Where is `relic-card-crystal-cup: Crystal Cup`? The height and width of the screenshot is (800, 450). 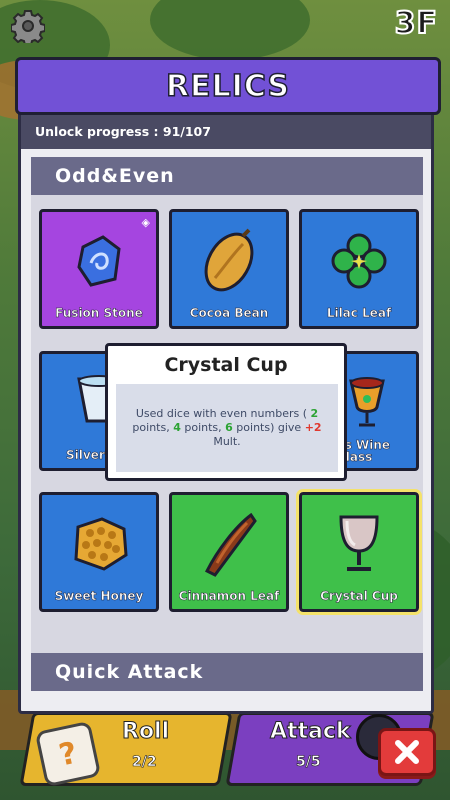
relic-card-crystal-cup: Crystal Cup is located at coordinates (359, 552).